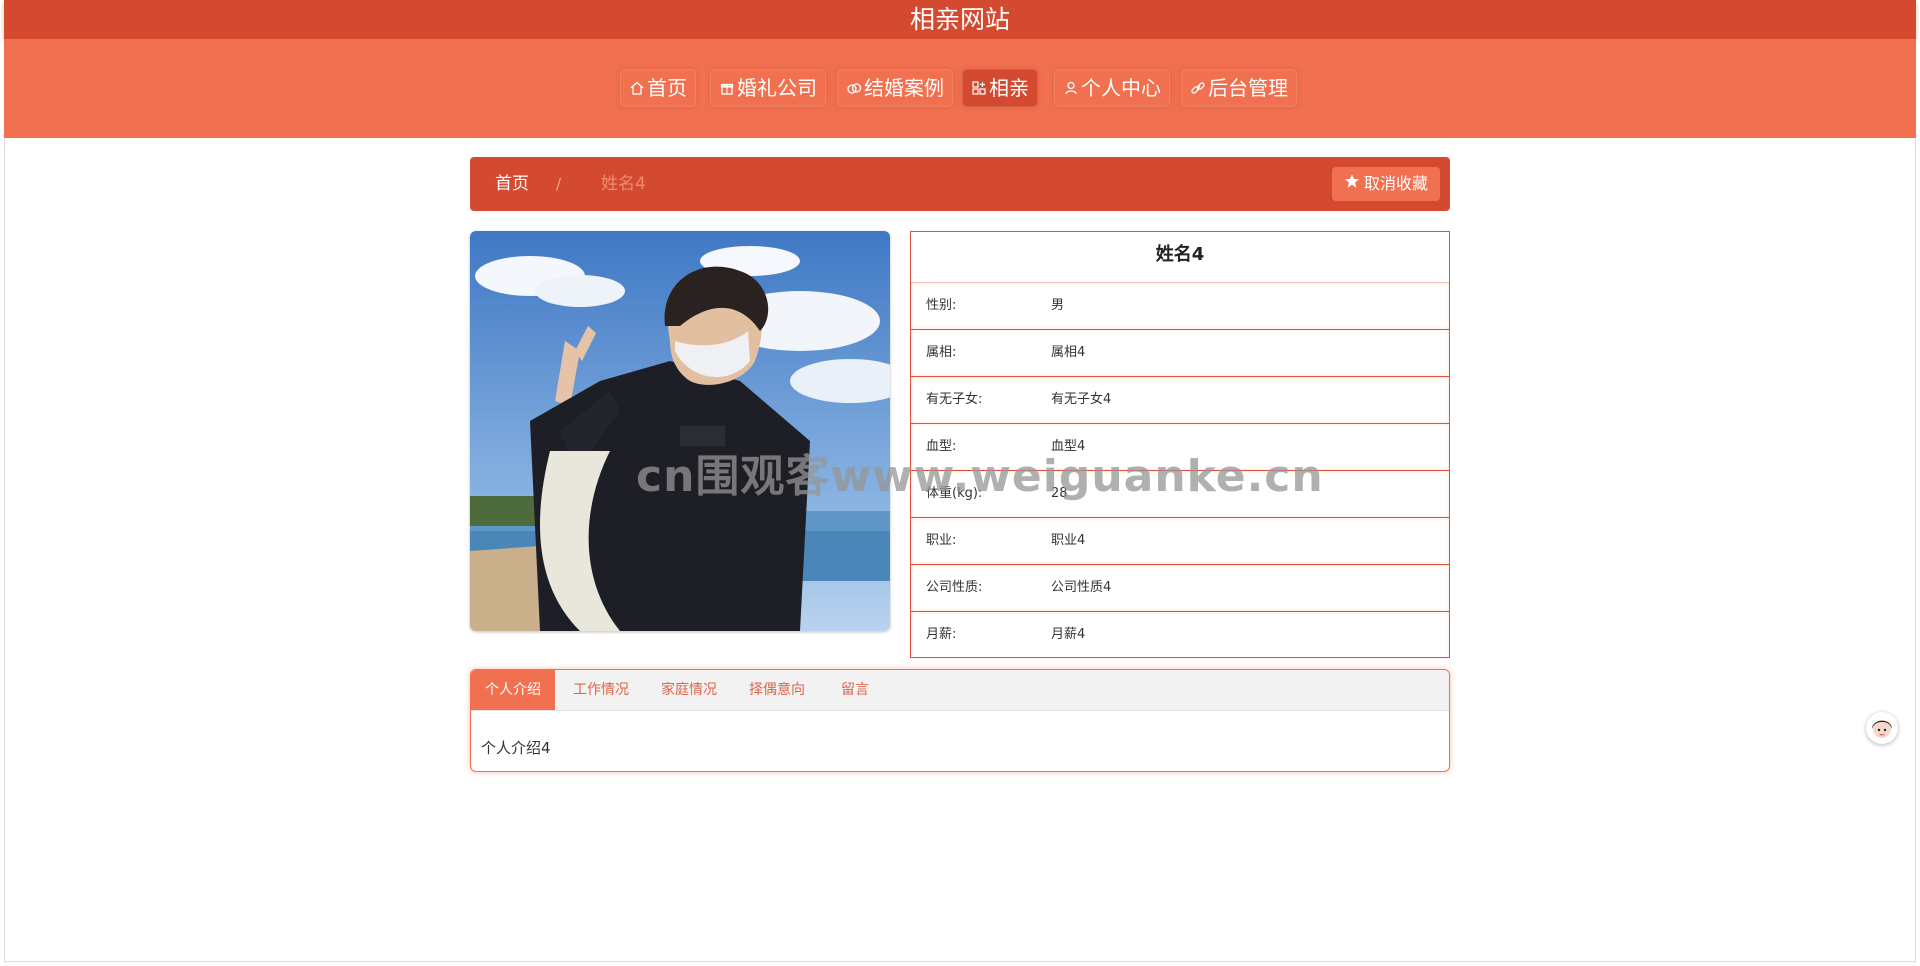 The height and width of the screenshot is (966, 1920). I want to click on link-icon, so click(1198, 88).